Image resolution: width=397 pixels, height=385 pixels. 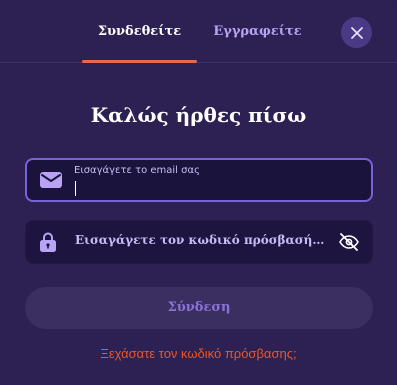 I want to click on password-field: Εισαγάγετε τον κωδικό πρόσβασής σας, so click(x=199, y=242).